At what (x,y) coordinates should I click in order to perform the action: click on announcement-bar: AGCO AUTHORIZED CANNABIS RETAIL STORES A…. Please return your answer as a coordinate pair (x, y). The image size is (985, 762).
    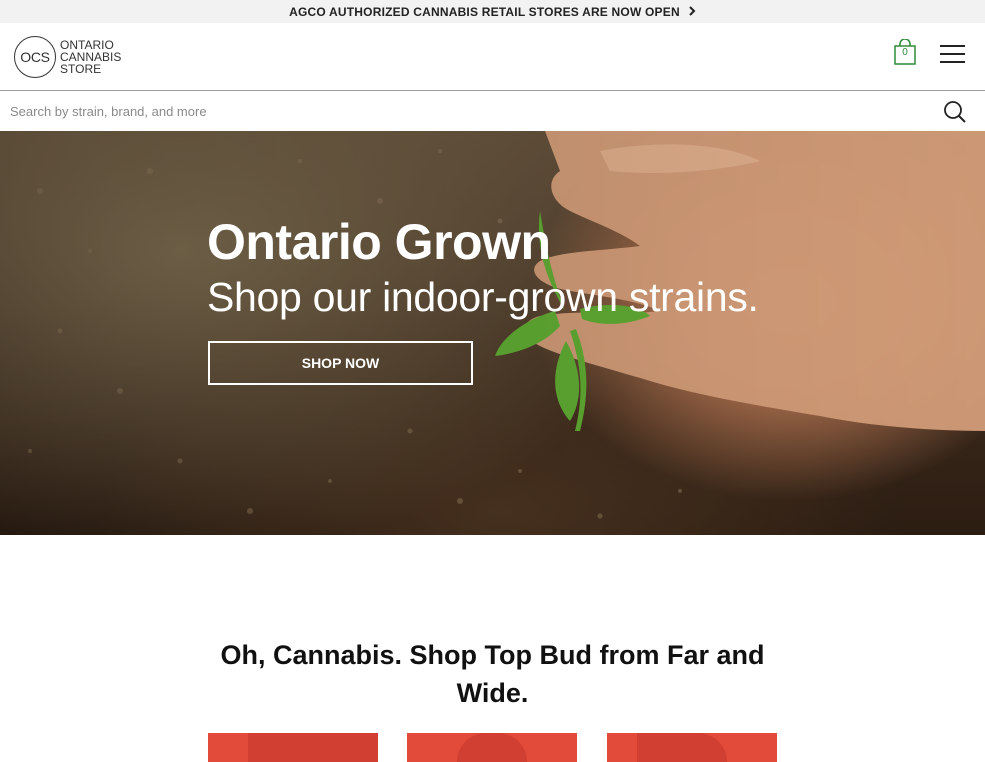
    Looking at the image, I should click on (492, 11).